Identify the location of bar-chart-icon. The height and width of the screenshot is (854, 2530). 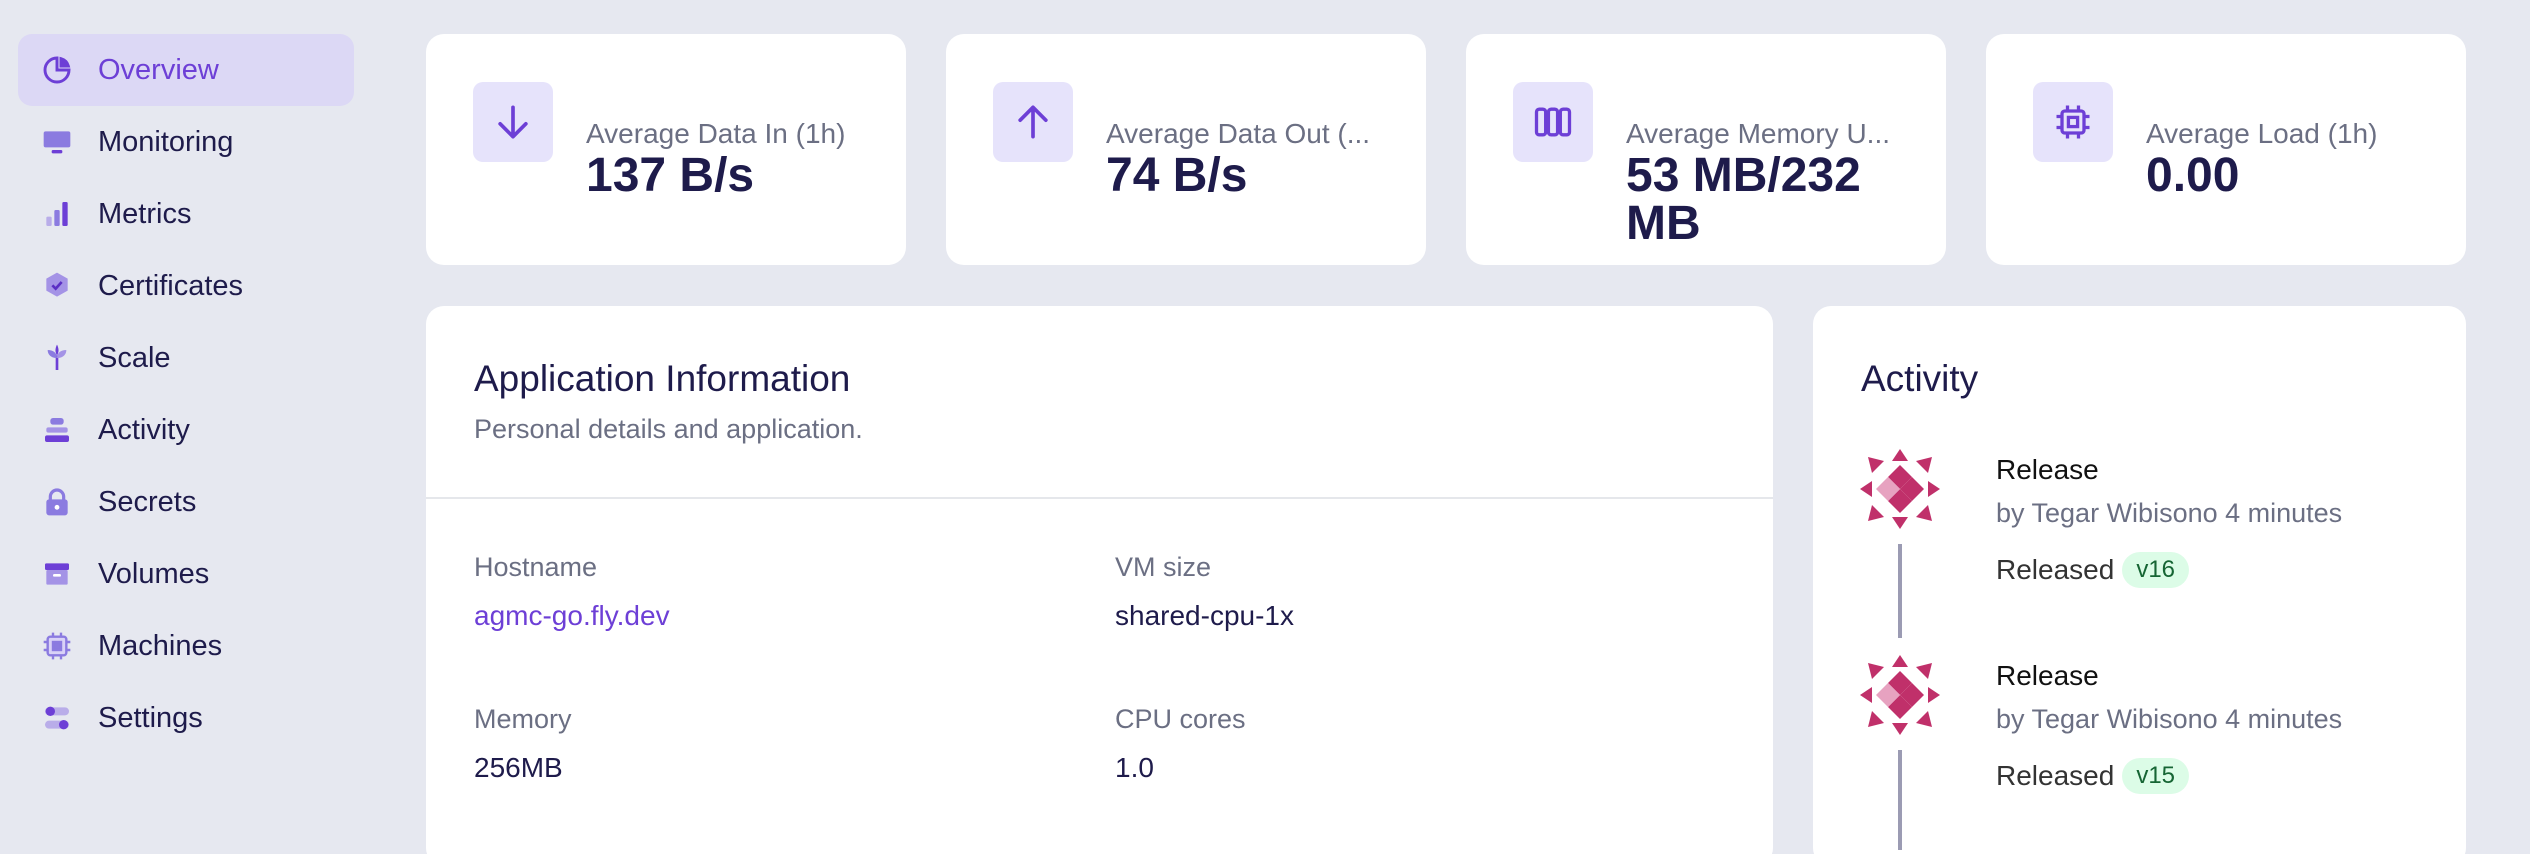
(57, 214).